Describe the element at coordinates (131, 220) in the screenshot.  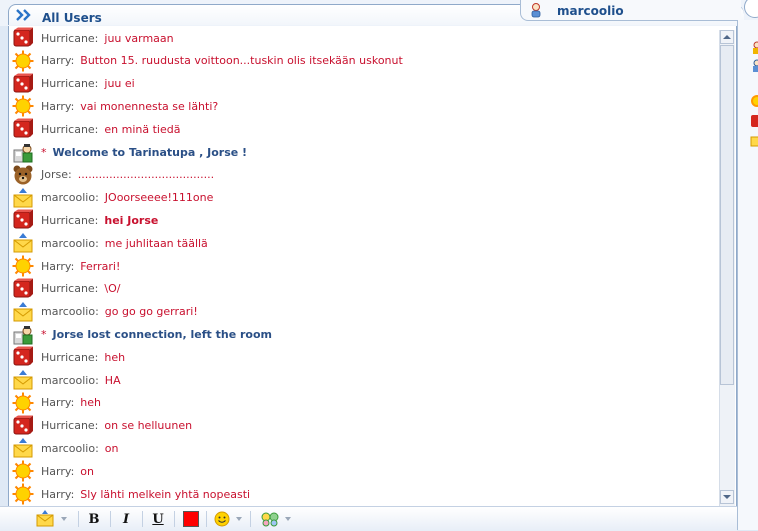
I see `message-text: hei Jorse` at that location.